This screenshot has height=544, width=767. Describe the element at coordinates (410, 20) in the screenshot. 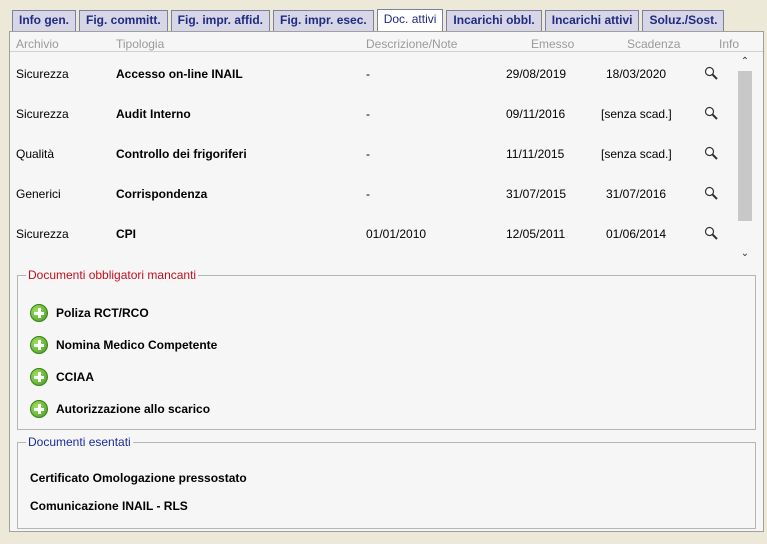

I see `tab-doc-attivi: Doc. attivi` at that location.